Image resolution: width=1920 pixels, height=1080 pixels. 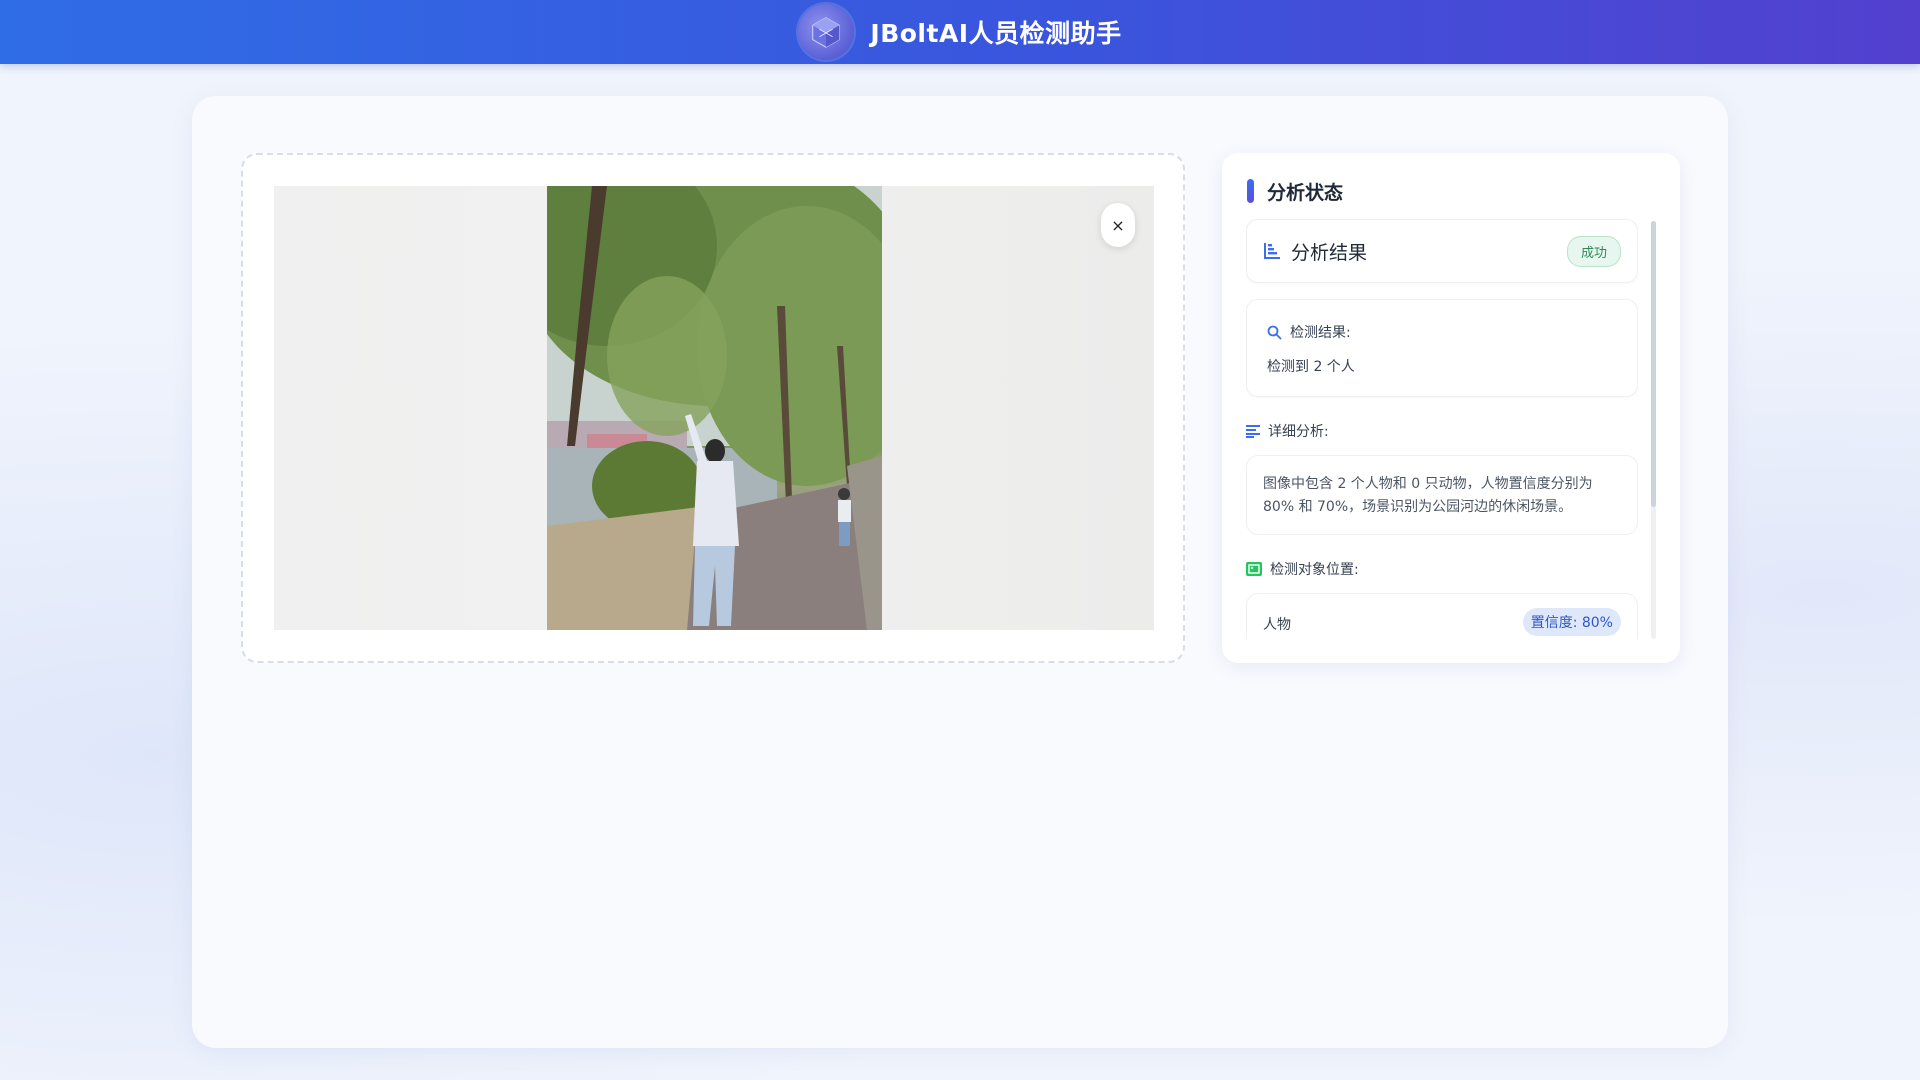 What do you see at coordinates (996, 33) in the screenshot?
I see `app-title: JBoltAI人员检测助手` at bounding box center [996, 33].